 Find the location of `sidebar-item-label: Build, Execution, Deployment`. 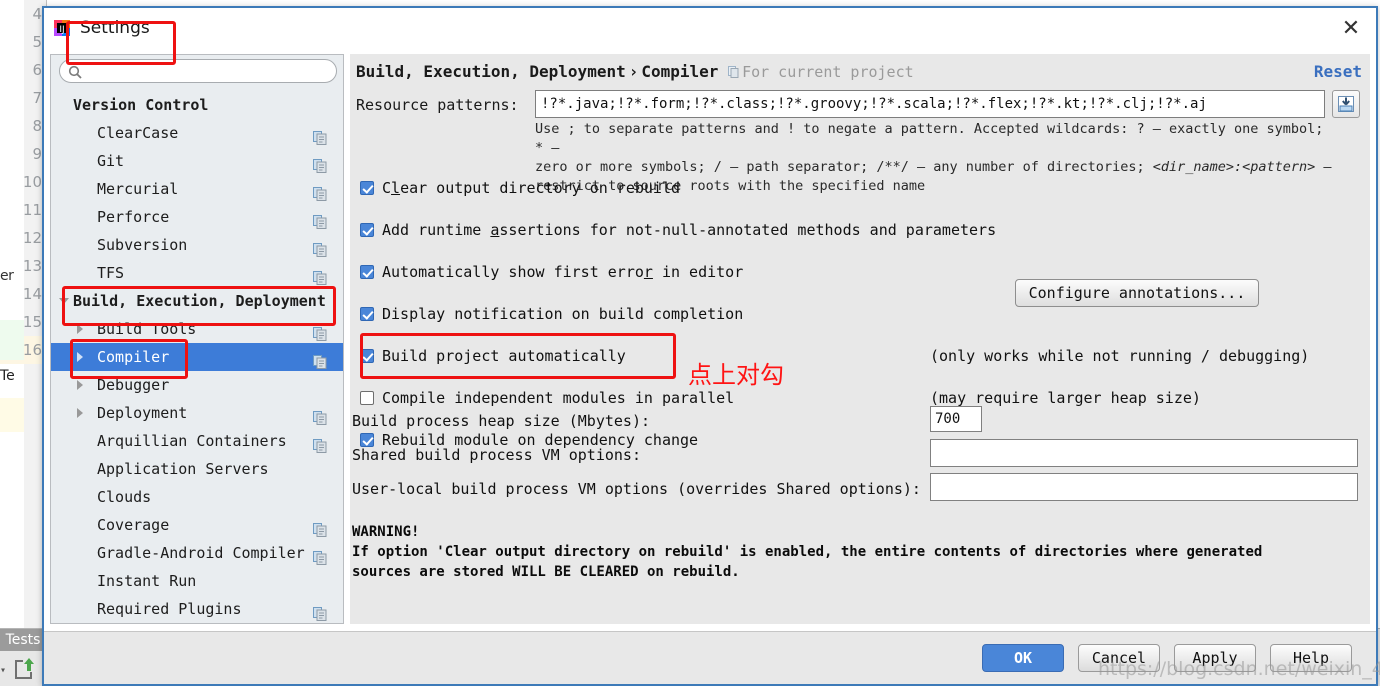

sidebar-item-label: Build, Execution, Deployment is located at coordinates (199, 301).